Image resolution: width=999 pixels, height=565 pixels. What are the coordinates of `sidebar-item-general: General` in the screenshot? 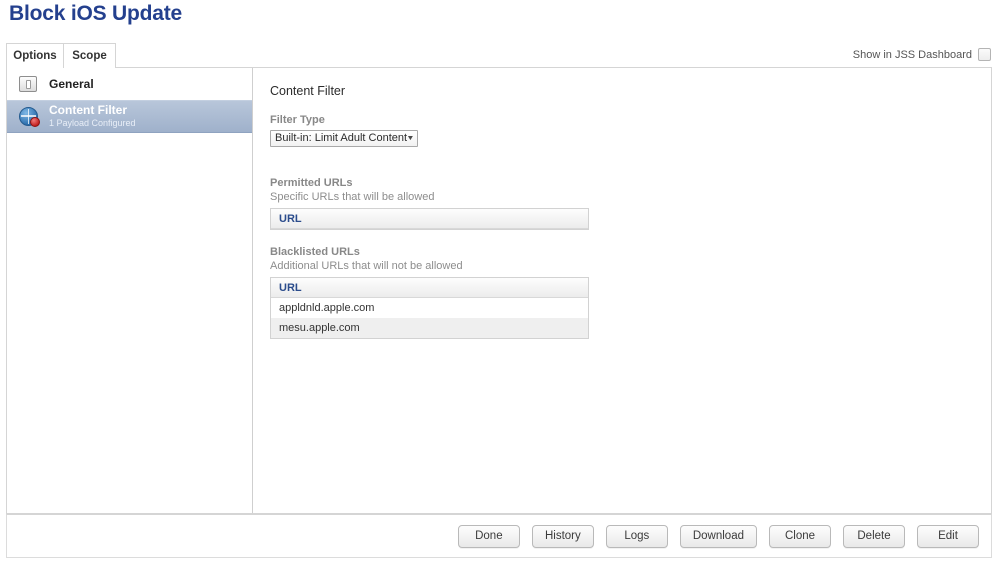 It's located at (129, 84).